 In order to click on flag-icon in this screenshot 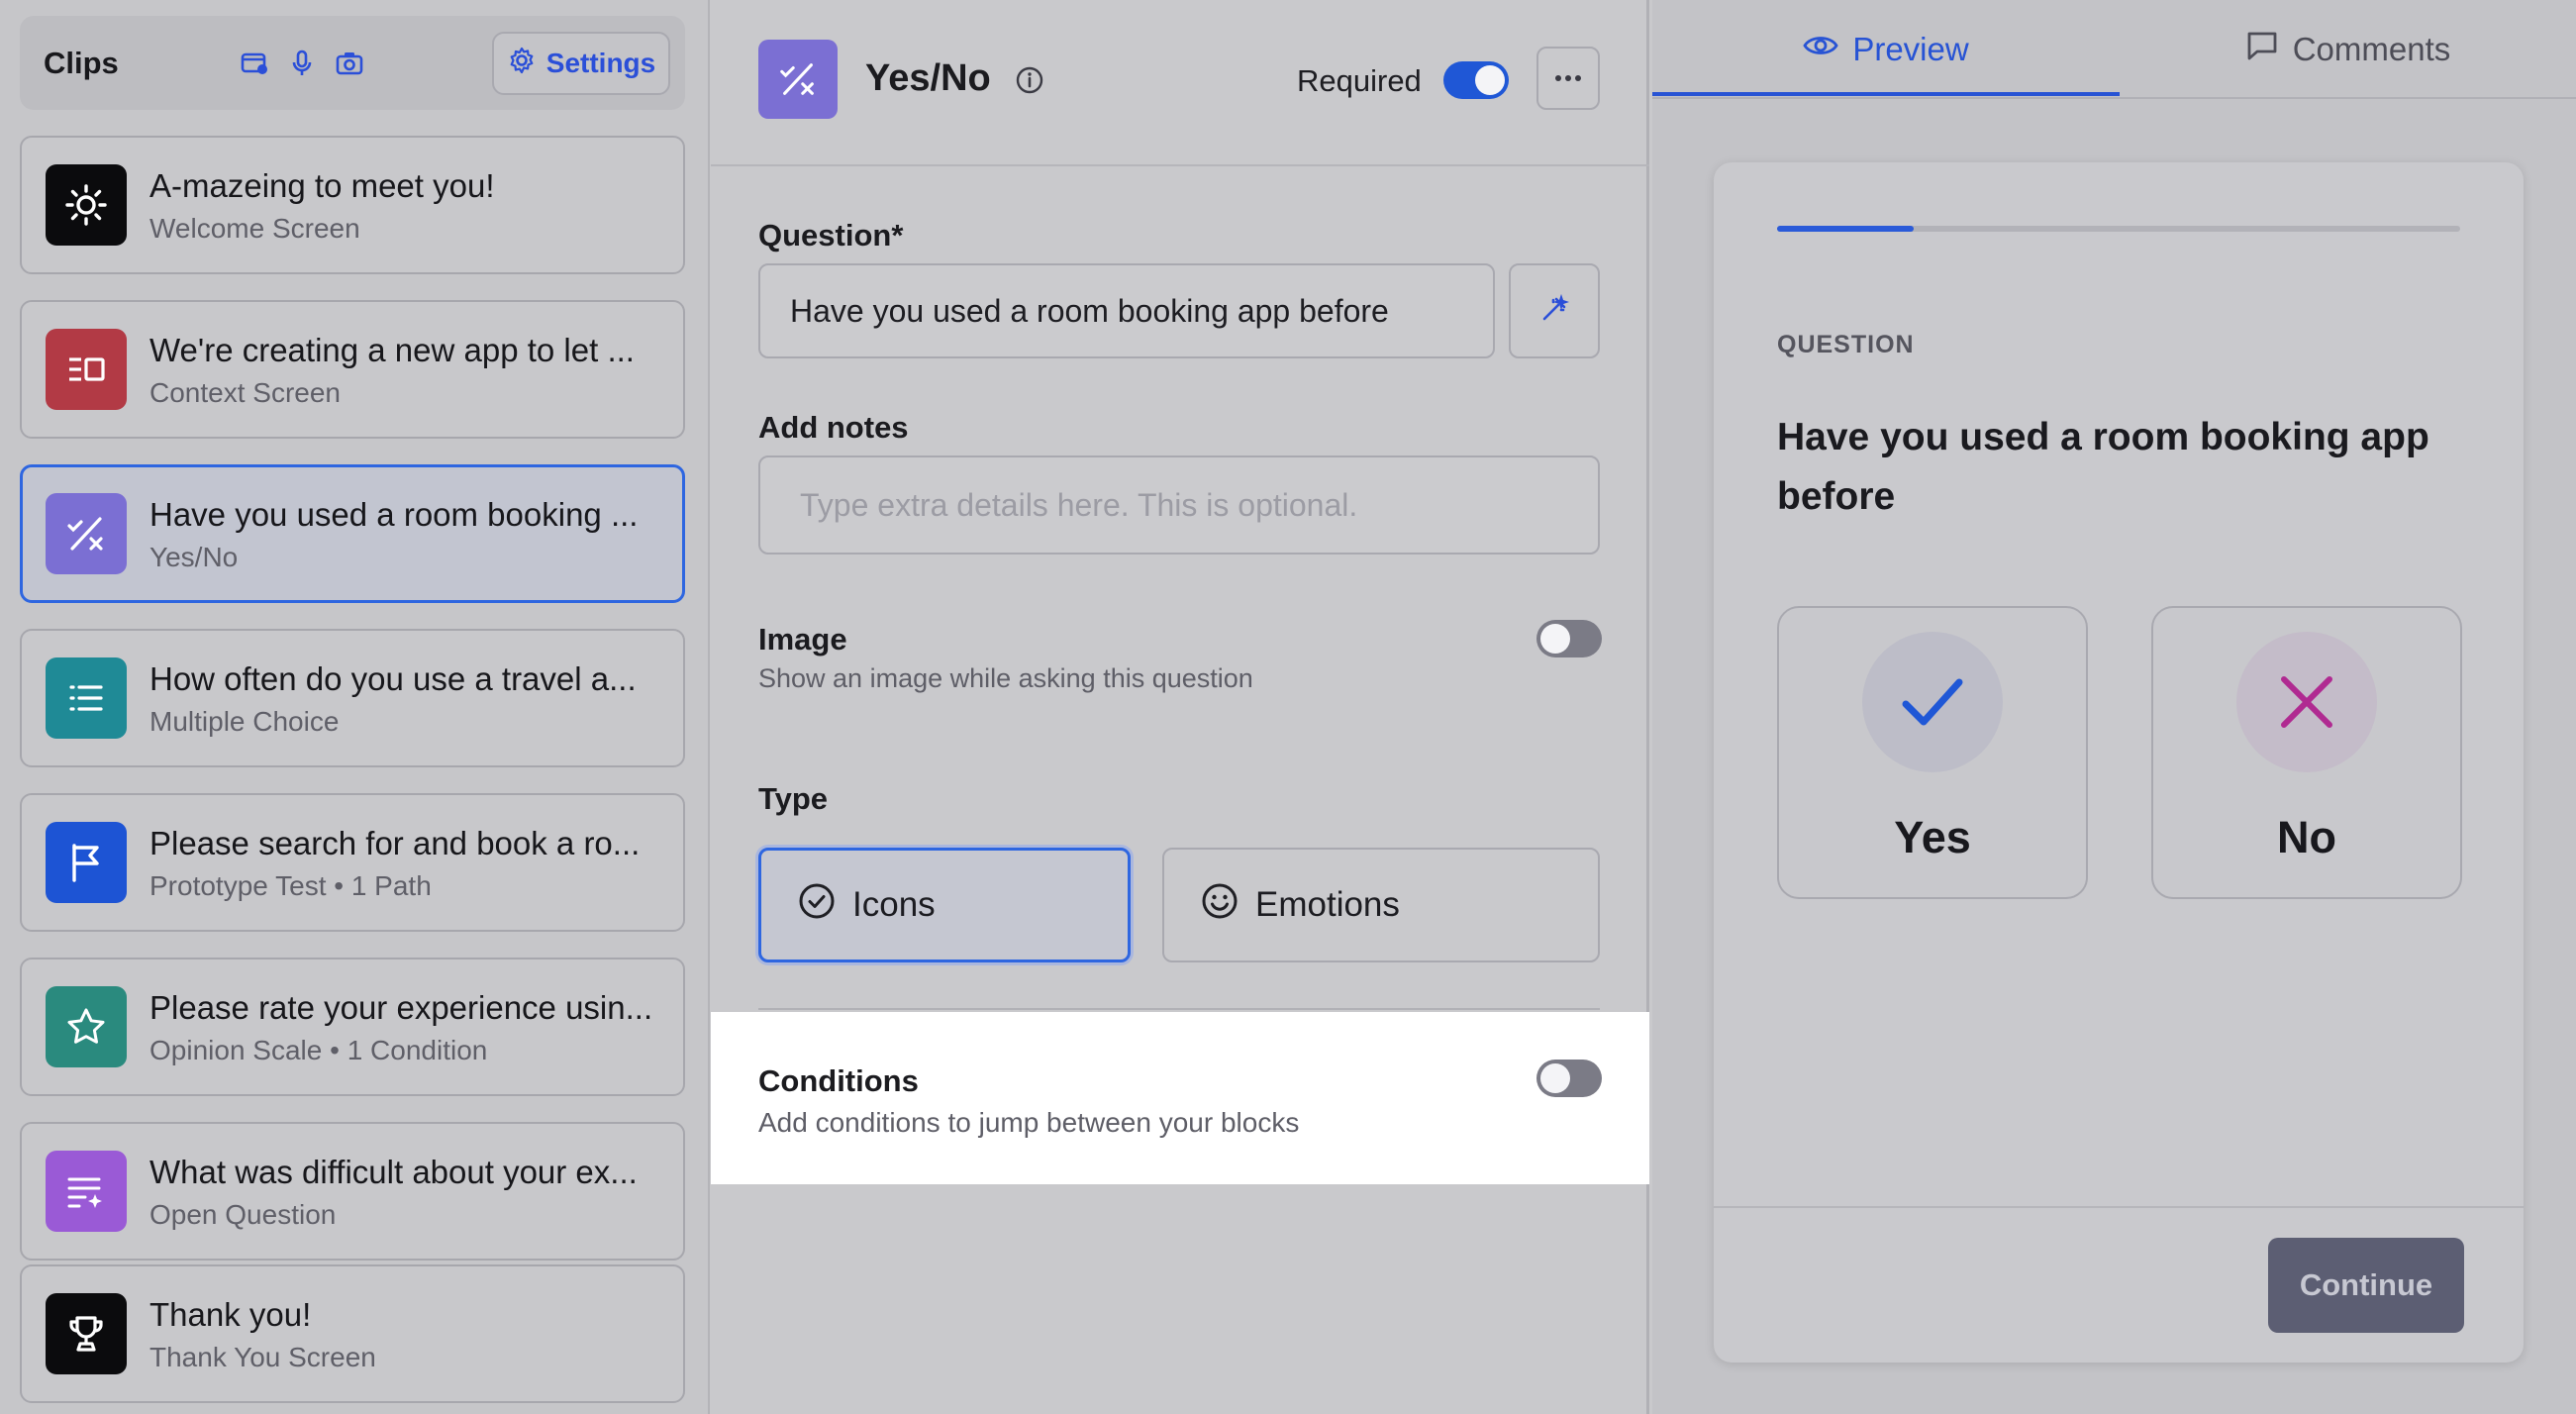, I will do `click(86, 862)`.